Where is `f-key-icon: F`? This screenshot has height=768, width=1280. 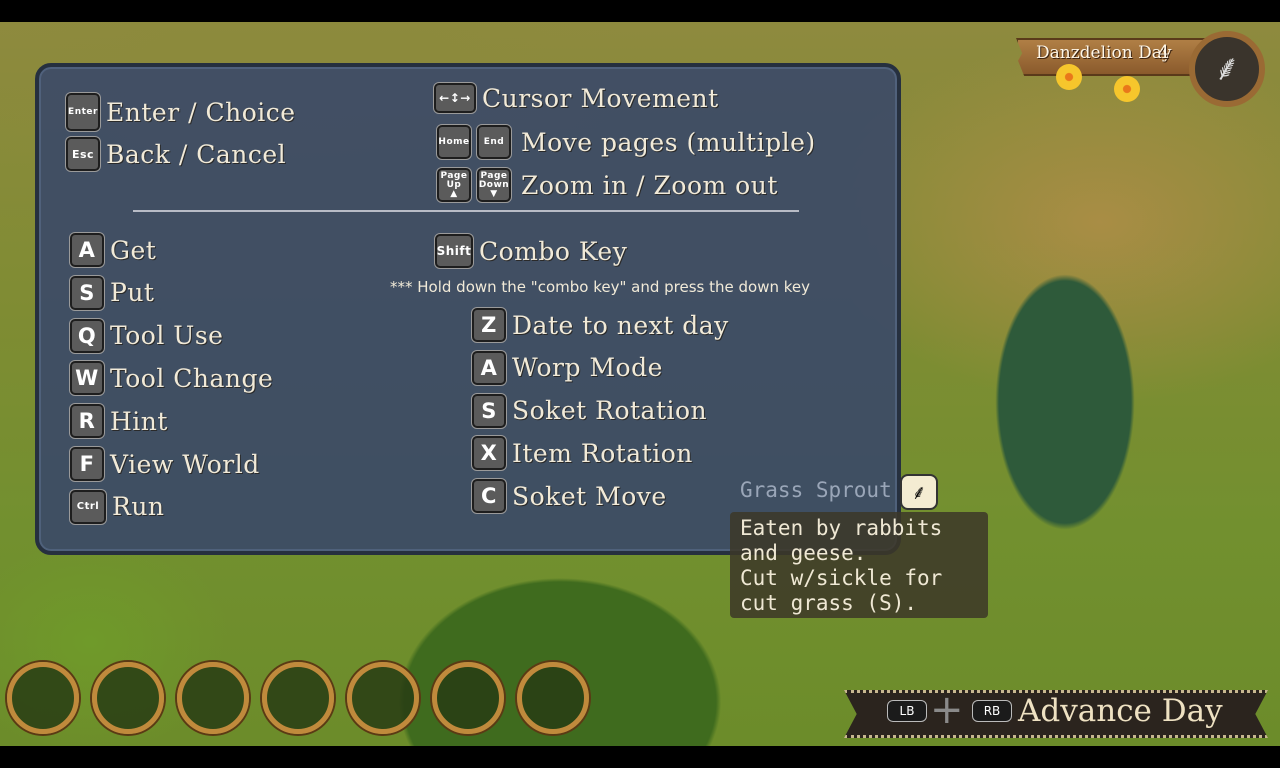
f-key-icon: F is located at coordinates (87, 464).